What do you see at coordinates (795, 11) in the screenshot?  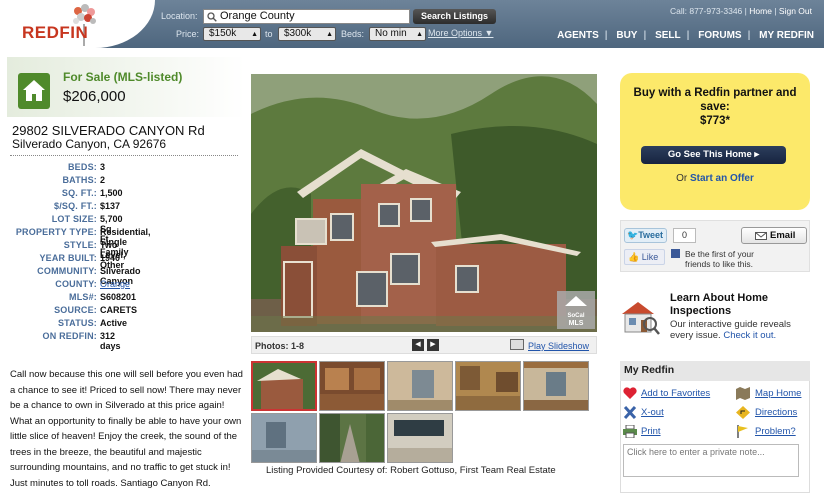 I see `sign-out-link: Sign Out` at bounding box center [795, 11].